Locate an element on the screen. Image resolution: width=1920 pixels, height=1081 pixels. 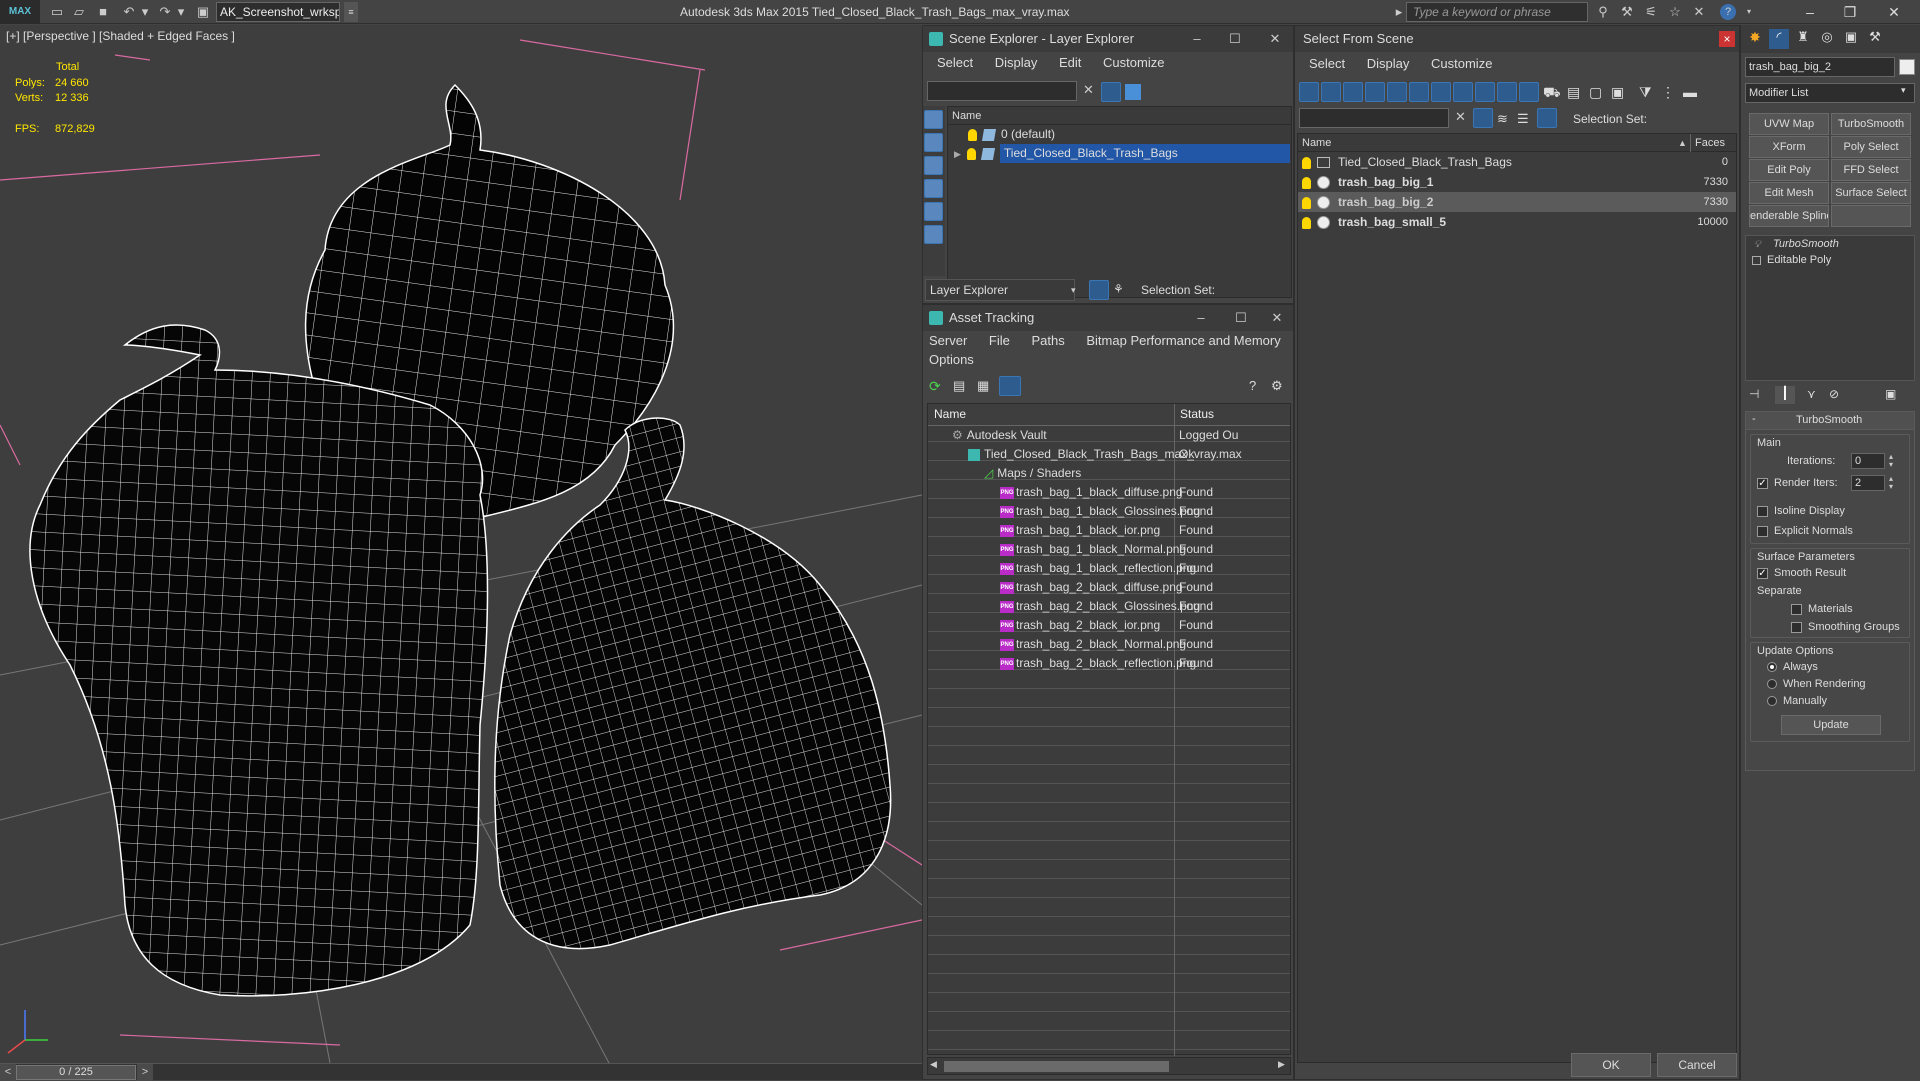
asset-tracking-titlebar: Asset Tracking – ☐ ✕ is located at coordinates (1108, 318).